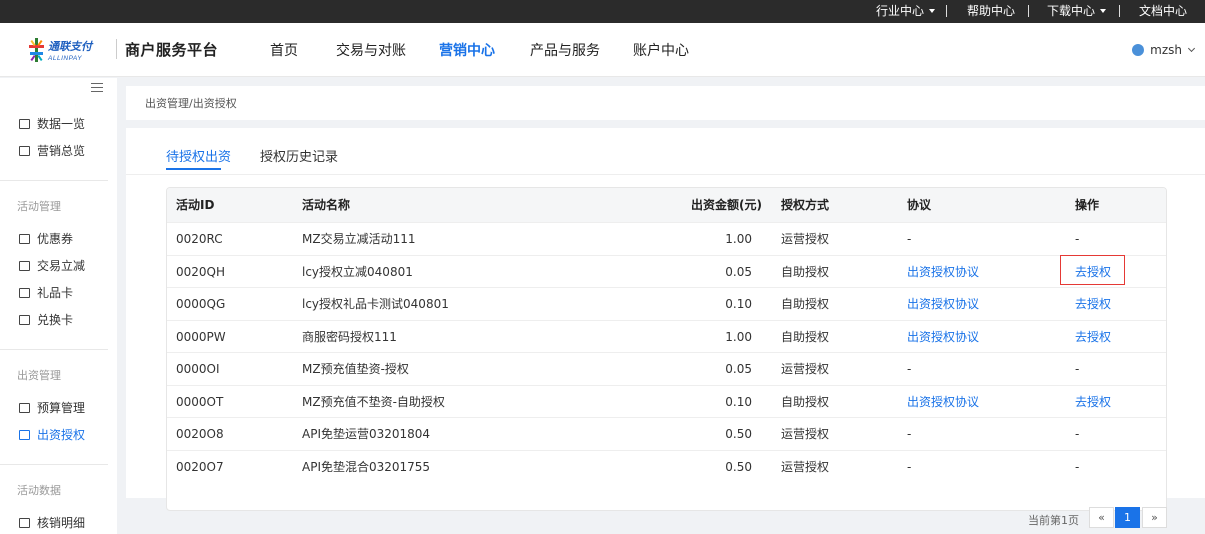 The image size is (1205, 534). I want to click on sidebar-item-coupons: 优惠券, so click(46, 239).